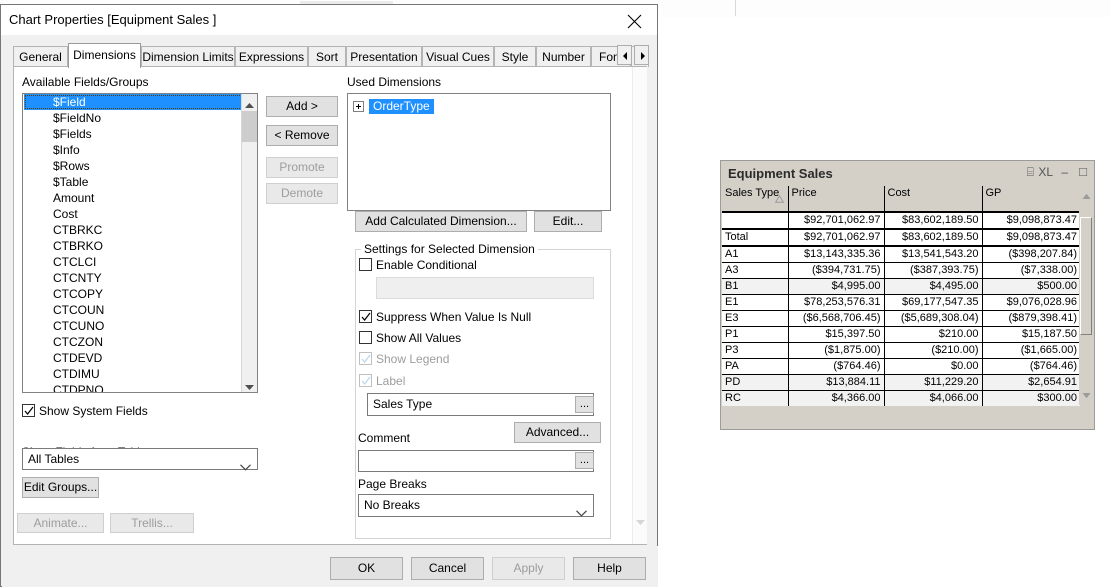 The height and width of the screenshot is (587, 1110). Describe the element at coordinates (634, 19) in the screenshot. I see `close-icon` at that location.